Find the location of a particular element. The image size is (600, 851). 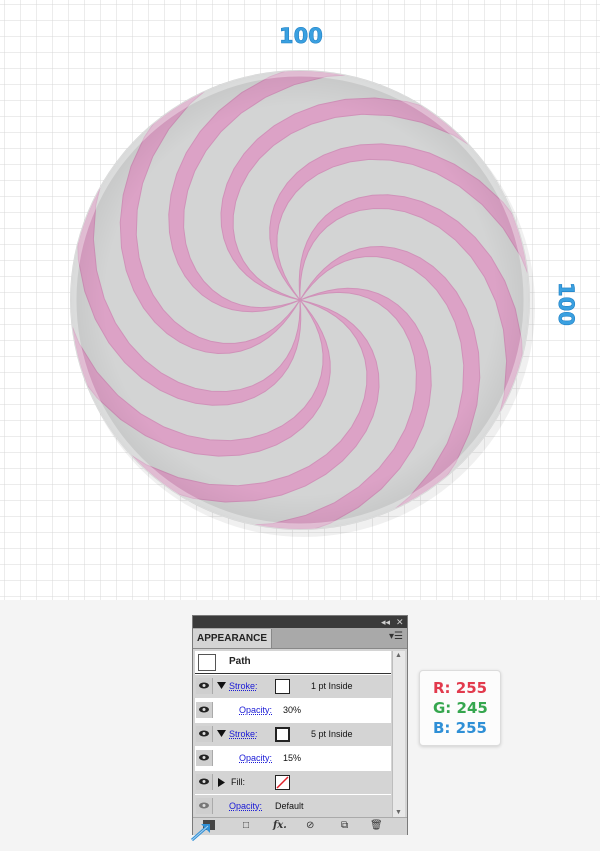

width-dimension-label: 100 is located at coordinates (301, 36).